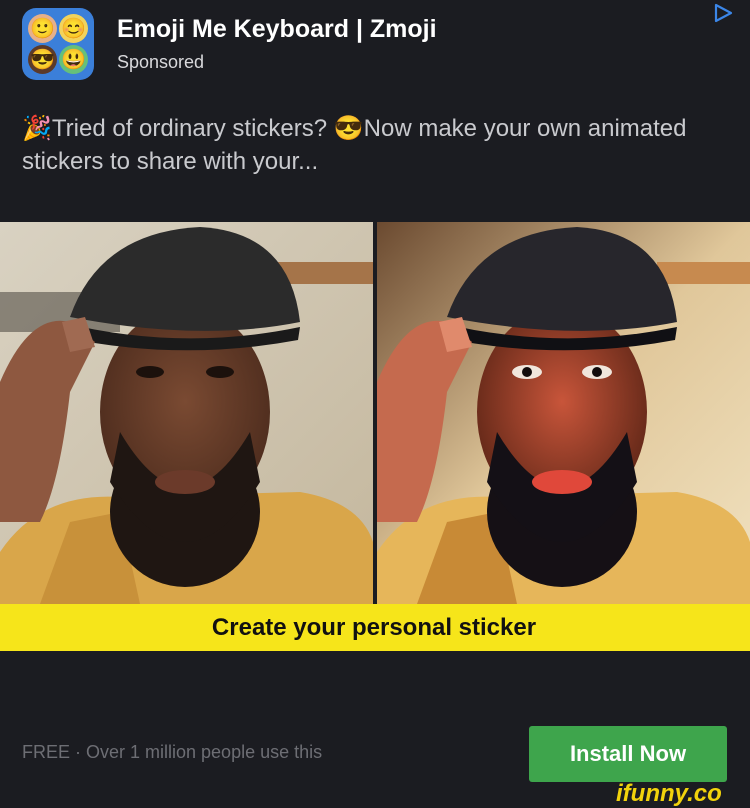 This screenshot has width=750, height=808. Describe the element at coordinates (58, 44) in the screenshot. I see `app-icon: 🙂 😊 😎 😃` at that location.